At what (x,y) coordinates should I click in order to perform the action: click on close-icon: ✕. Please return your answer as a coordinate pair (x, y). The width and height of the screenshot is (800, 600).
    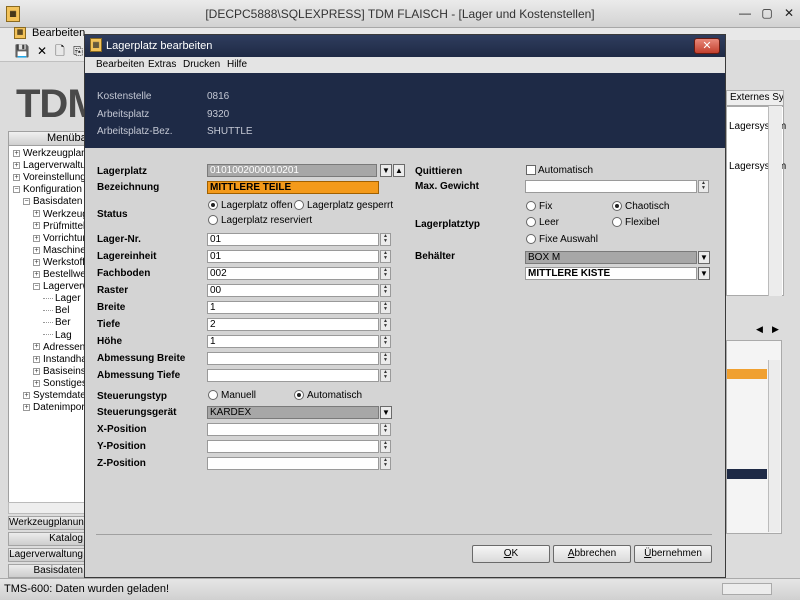
    Looking at the image, I should click on (789, 13).